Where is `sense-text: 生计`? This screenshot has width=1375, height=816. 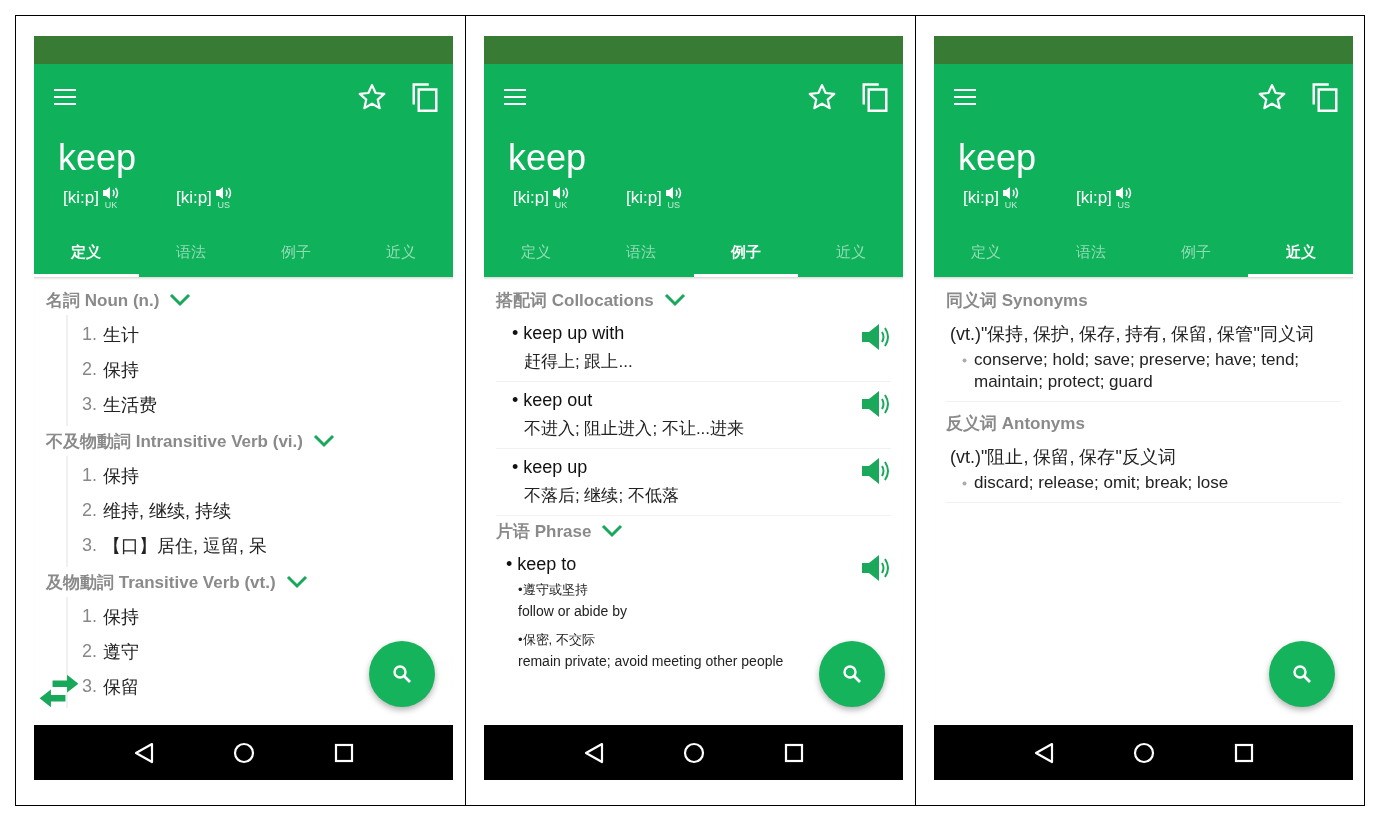 sense-text: 生计 is located at coordinates (121, 335).